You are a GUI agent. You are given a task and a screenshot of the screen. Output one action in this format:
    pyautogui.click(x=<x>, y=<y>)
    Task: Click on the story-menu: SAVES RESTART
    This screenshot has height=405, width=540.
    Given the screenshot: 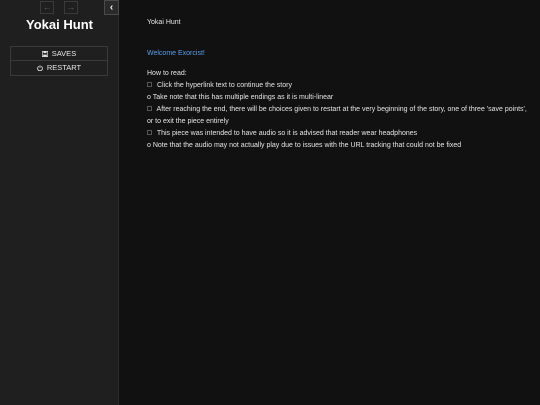 What is the action you would take?
    pyautogui.click(x=59, y=61)
    